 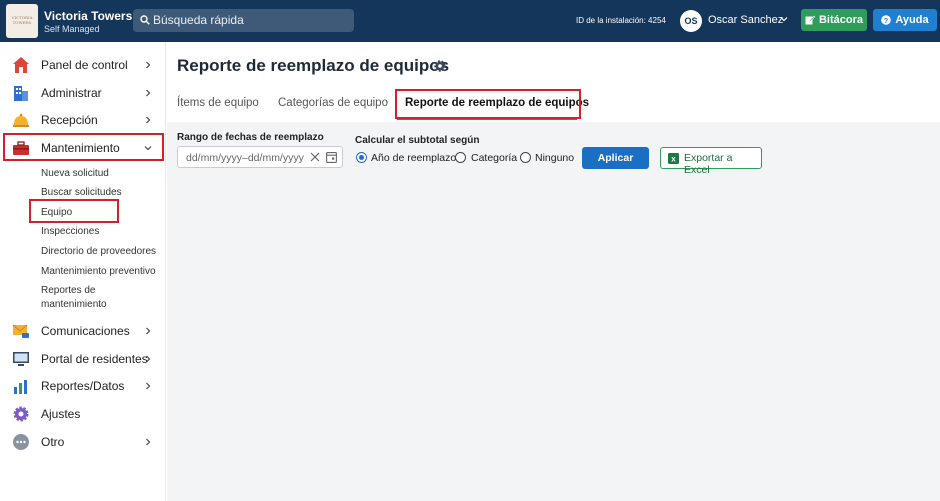 I want to click on sidebar-item-comunicaciones: Comunicaciones, so click(x=83, y=331).